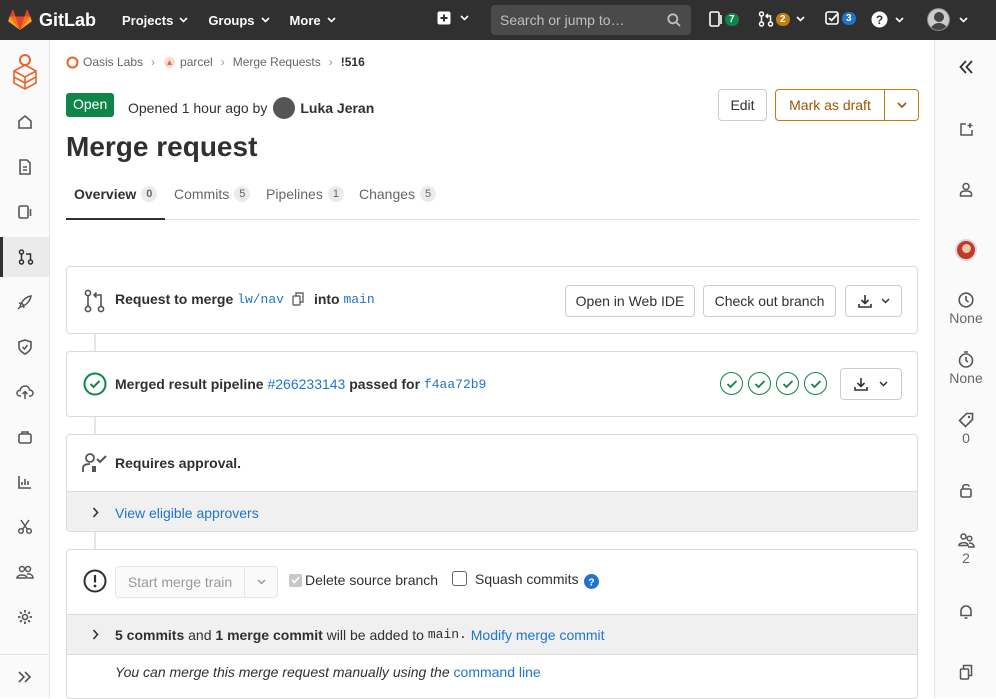 The image size is (996, 699). What do you see at coordinates (965, 429) in the screenshot?
I see `labels-section: 0` at bounding box center [965, 429].